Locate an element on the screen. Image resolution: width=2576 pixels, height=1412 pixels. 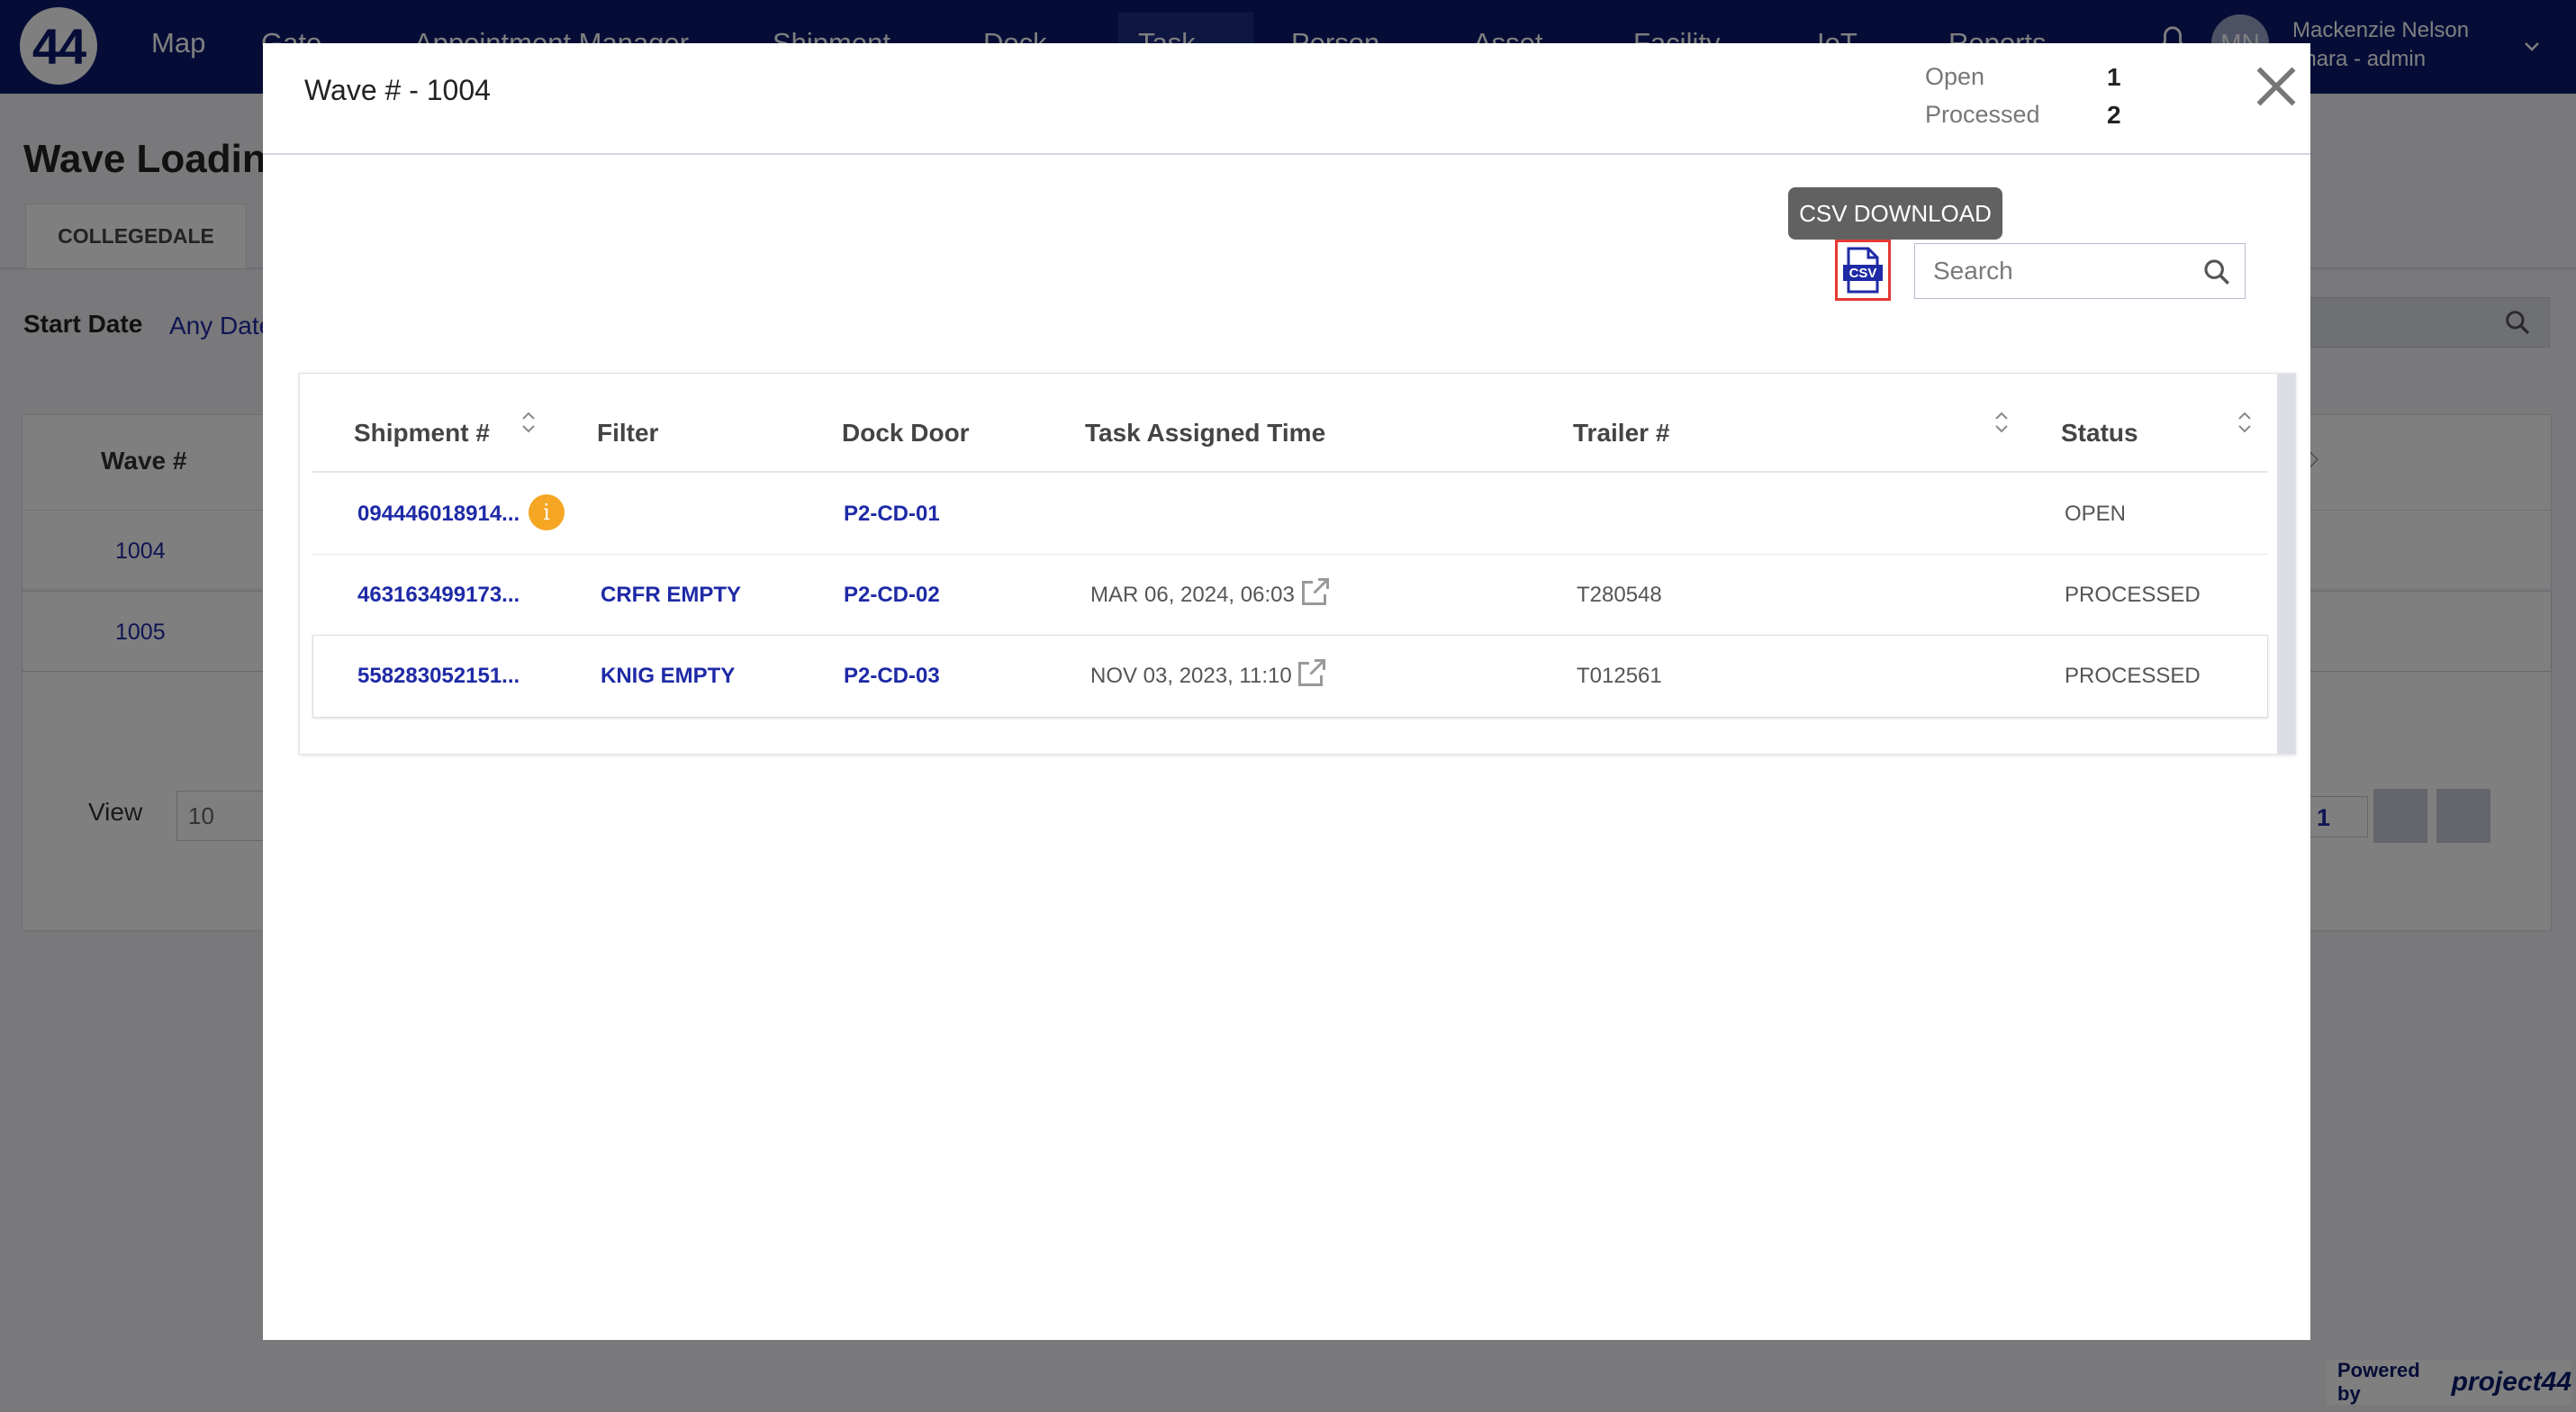
csv-download-tooltip: CSV DOWNLOAD is located at coordinates (1895, 213).